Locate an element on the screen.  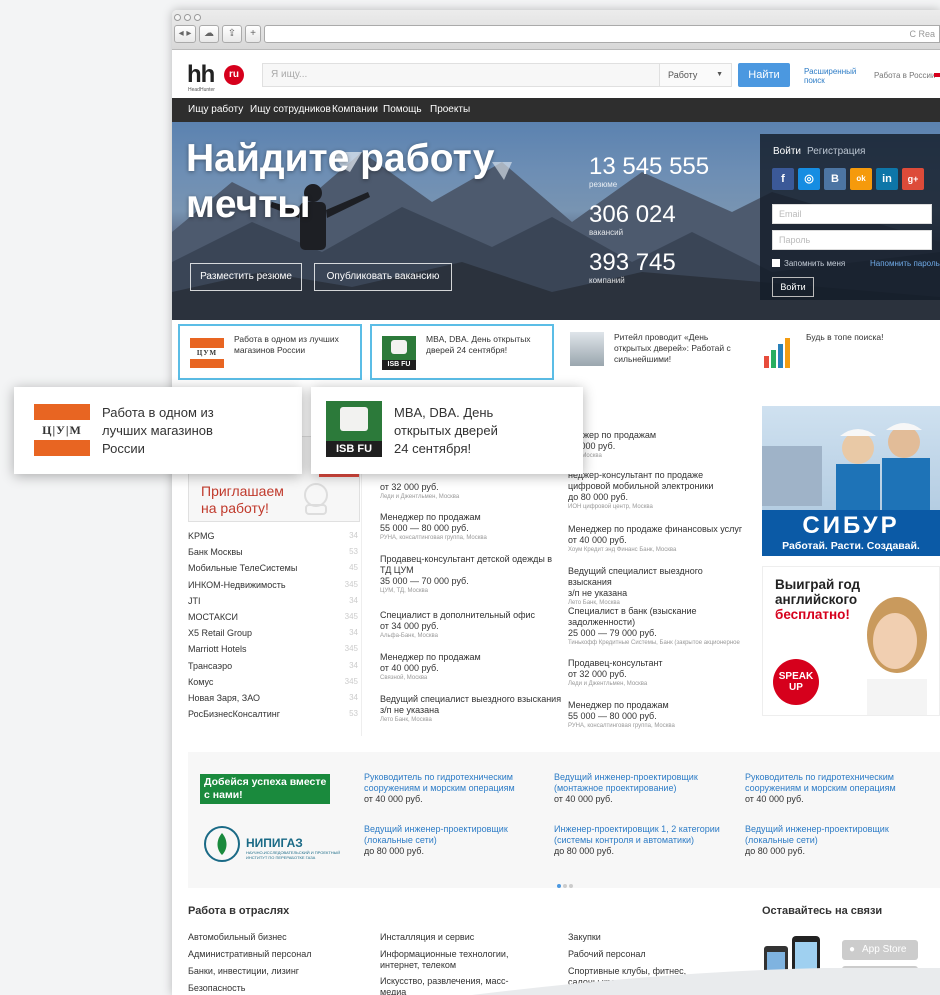
advanced-search-link: Расширенный поиск is located at coordinates (834, 76).